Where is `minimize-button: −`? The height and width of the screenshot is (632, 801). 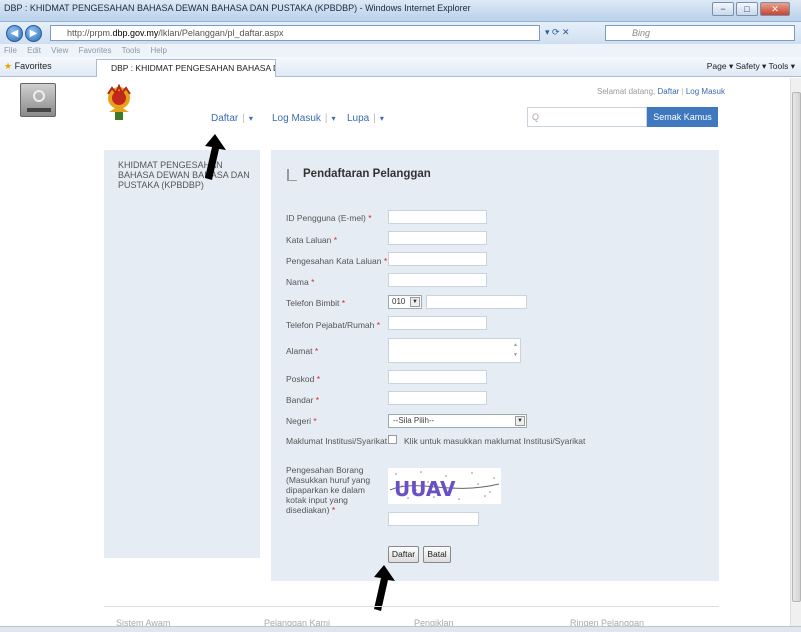 minimize-button: − is located at coordinates (723, 9).